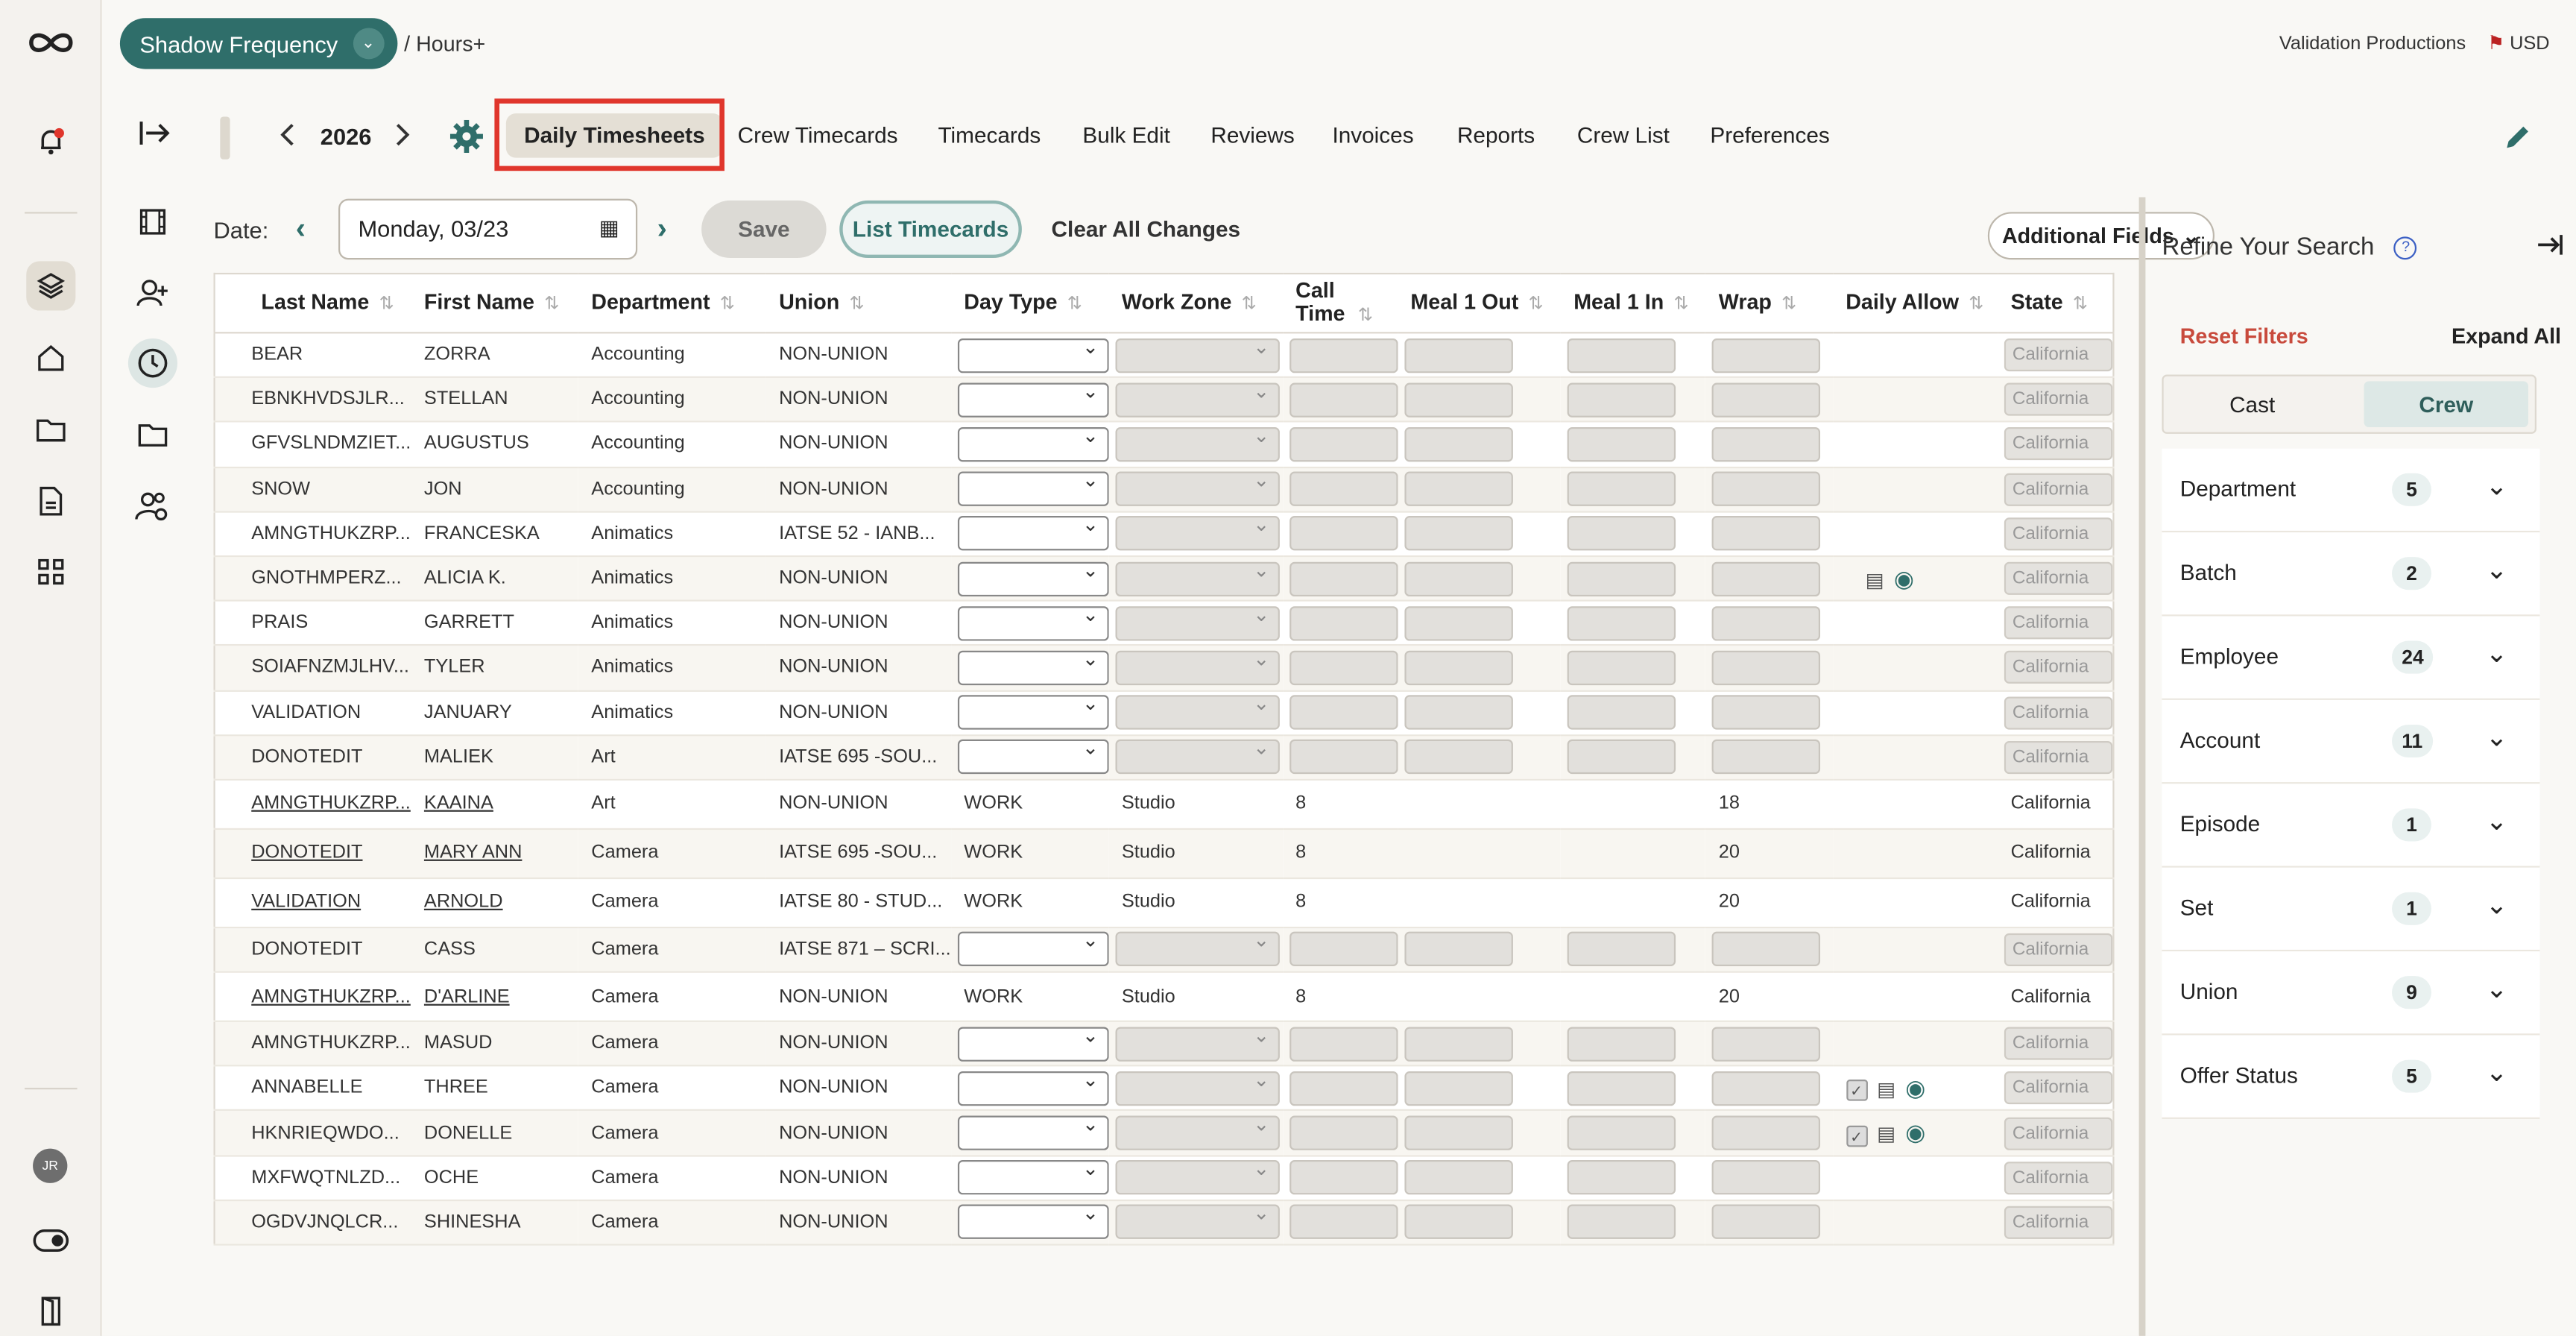 This screenshot has height=1336, width=2576. Describe the element at coordinates (306, 903) in the screenshot. I see `cell-last-name-text: VALIDATION` at that location.